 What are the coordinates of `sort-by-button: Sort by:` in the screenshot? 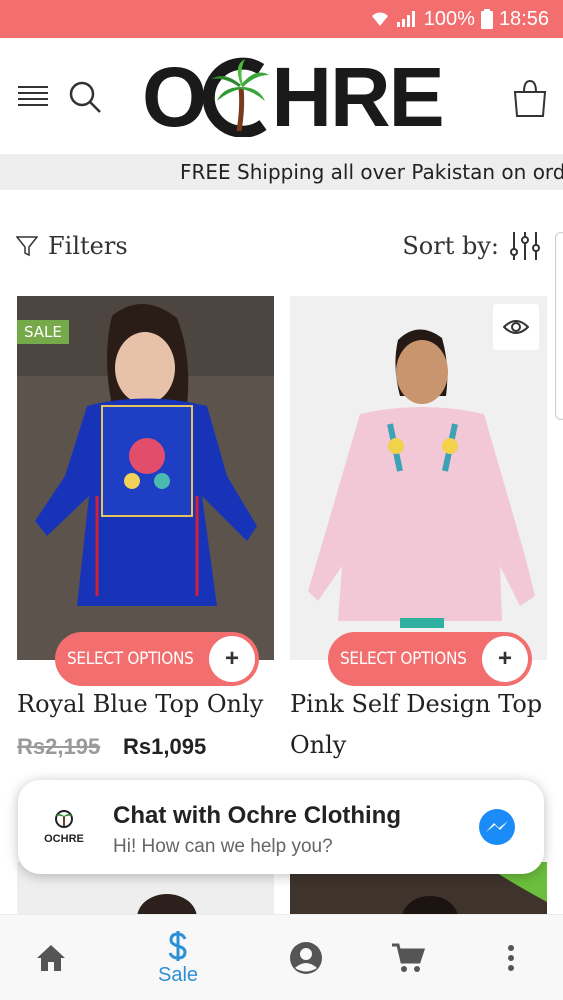 It's located at (471, 246).